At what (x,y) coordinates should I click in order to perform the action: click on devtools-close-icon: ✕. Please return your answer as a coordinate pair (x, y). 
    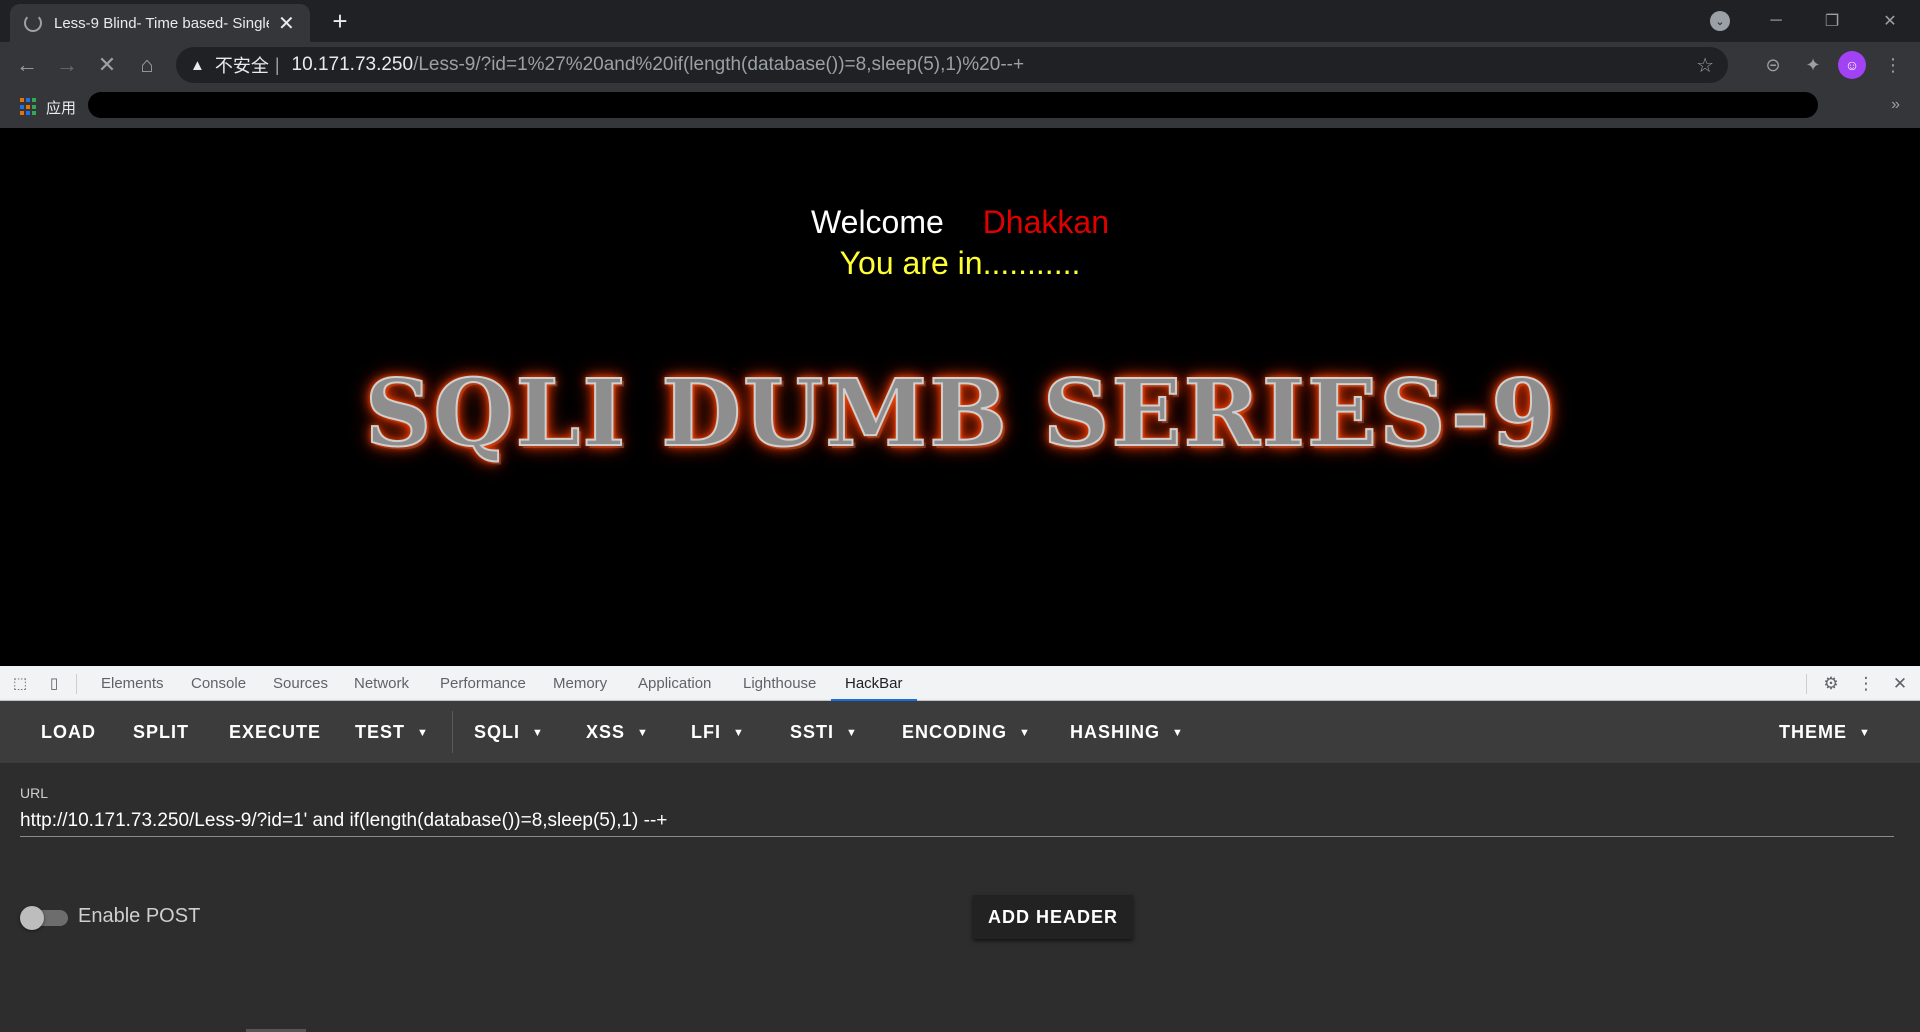
    Looking at the image, I should click on (1900, 684).